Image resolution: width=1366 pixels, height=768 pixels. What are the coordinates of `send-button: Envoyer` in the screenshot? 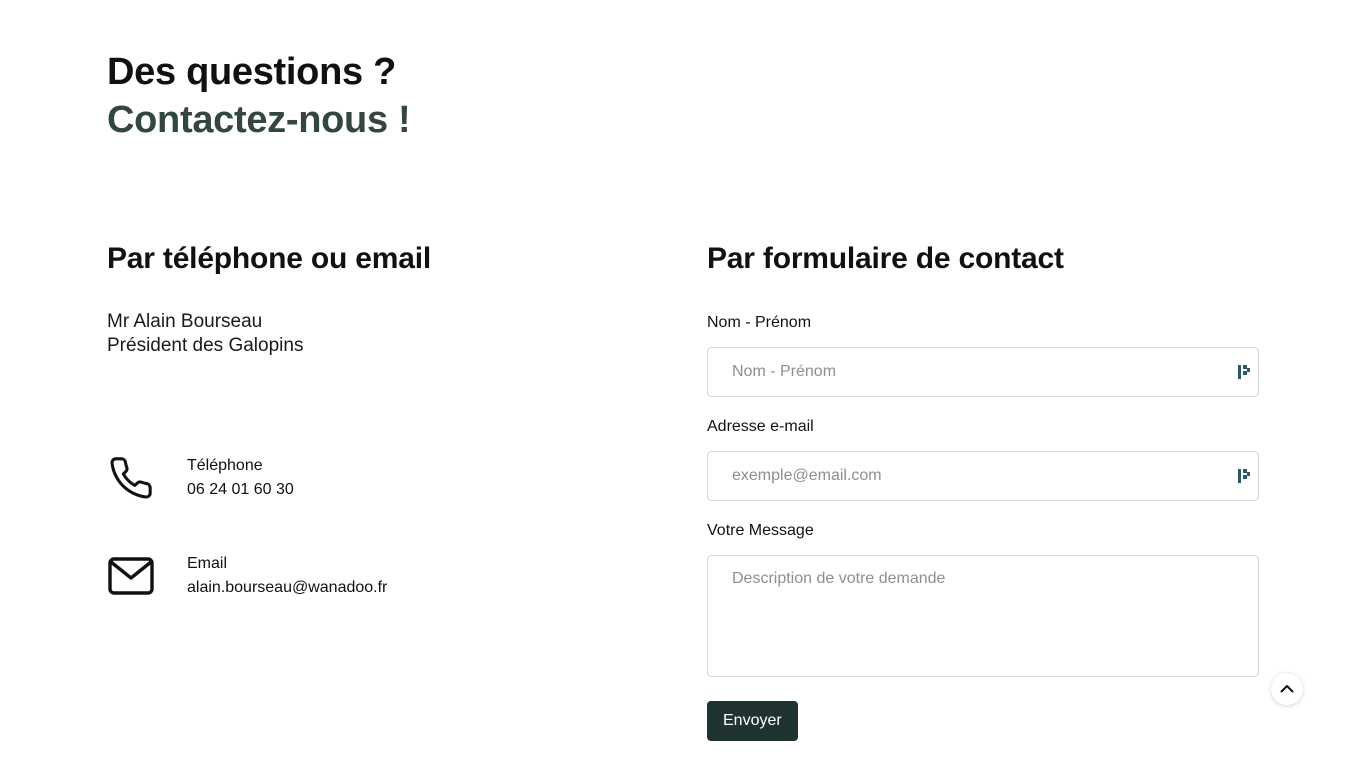 It's located at (752, 721).